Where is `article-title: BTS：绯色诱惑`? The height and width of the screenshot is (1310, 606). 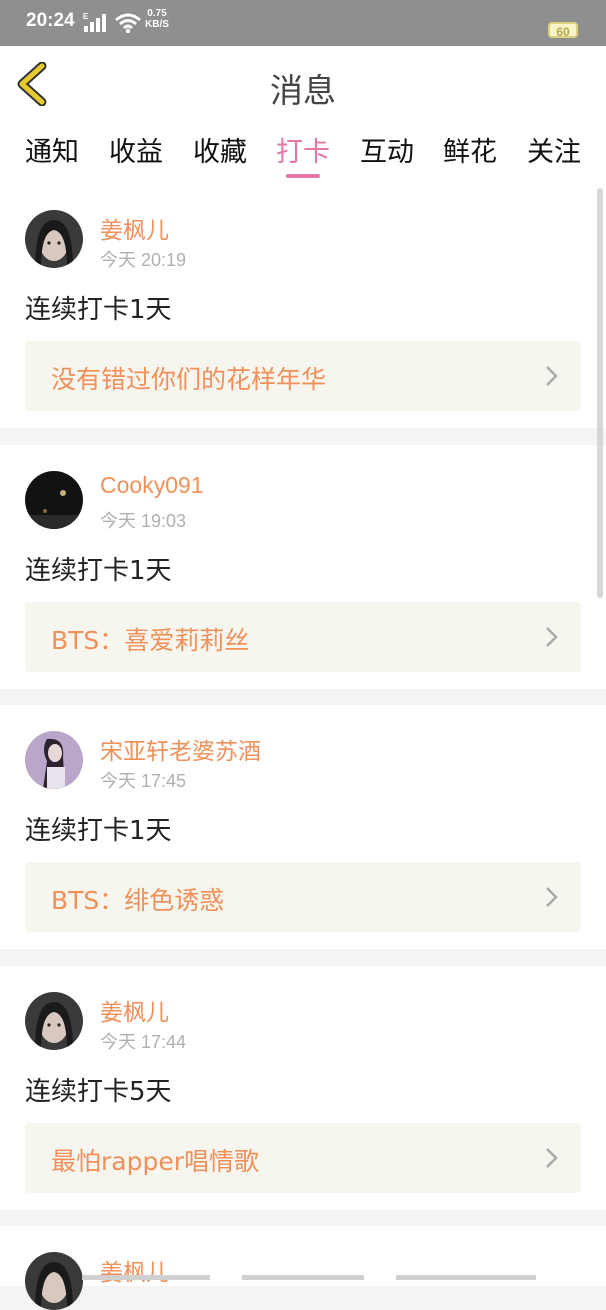
article-title: BTS：绯色诱惑 is located at coordinates (138, 900).